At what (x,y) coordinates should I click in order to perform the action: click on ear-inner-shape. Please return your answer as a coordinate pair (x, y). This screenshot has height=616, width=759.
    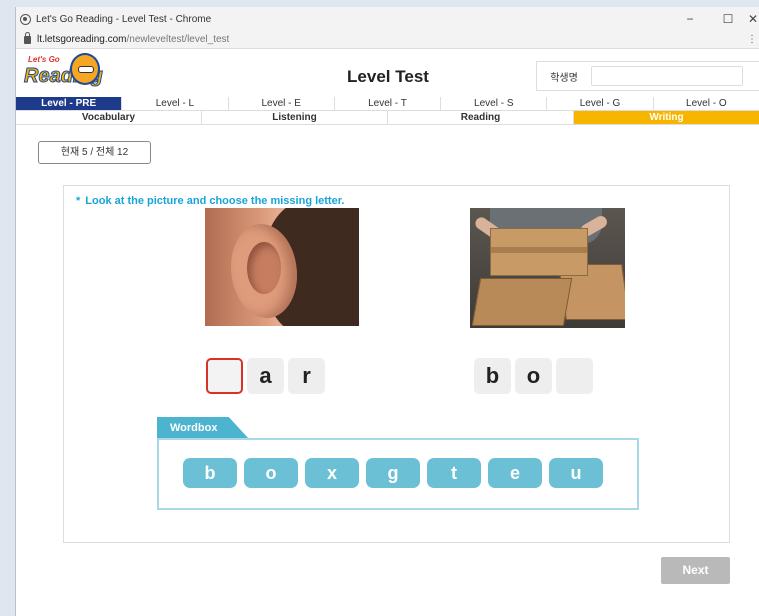
    Looking at the image, I should click on (264, 268).